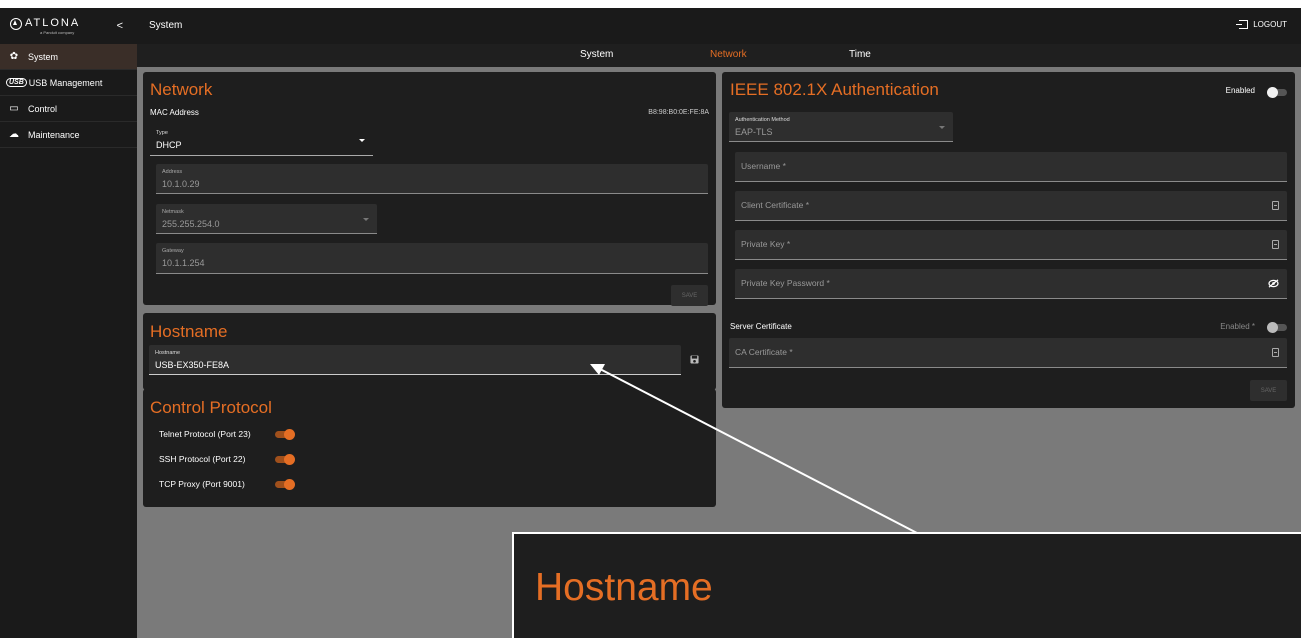 Image resolution: width=1301 pixels, height=638 pixels. What do you see at coordinates (906, 585) in the screenshot?
I see `zoom-callout: Hostname` at bounding box center [906, 585].